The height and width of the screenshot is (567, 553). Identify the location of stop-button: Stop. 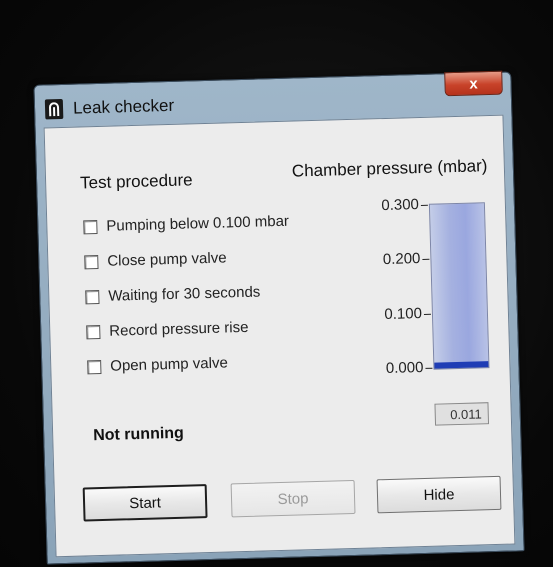
(293, 498).